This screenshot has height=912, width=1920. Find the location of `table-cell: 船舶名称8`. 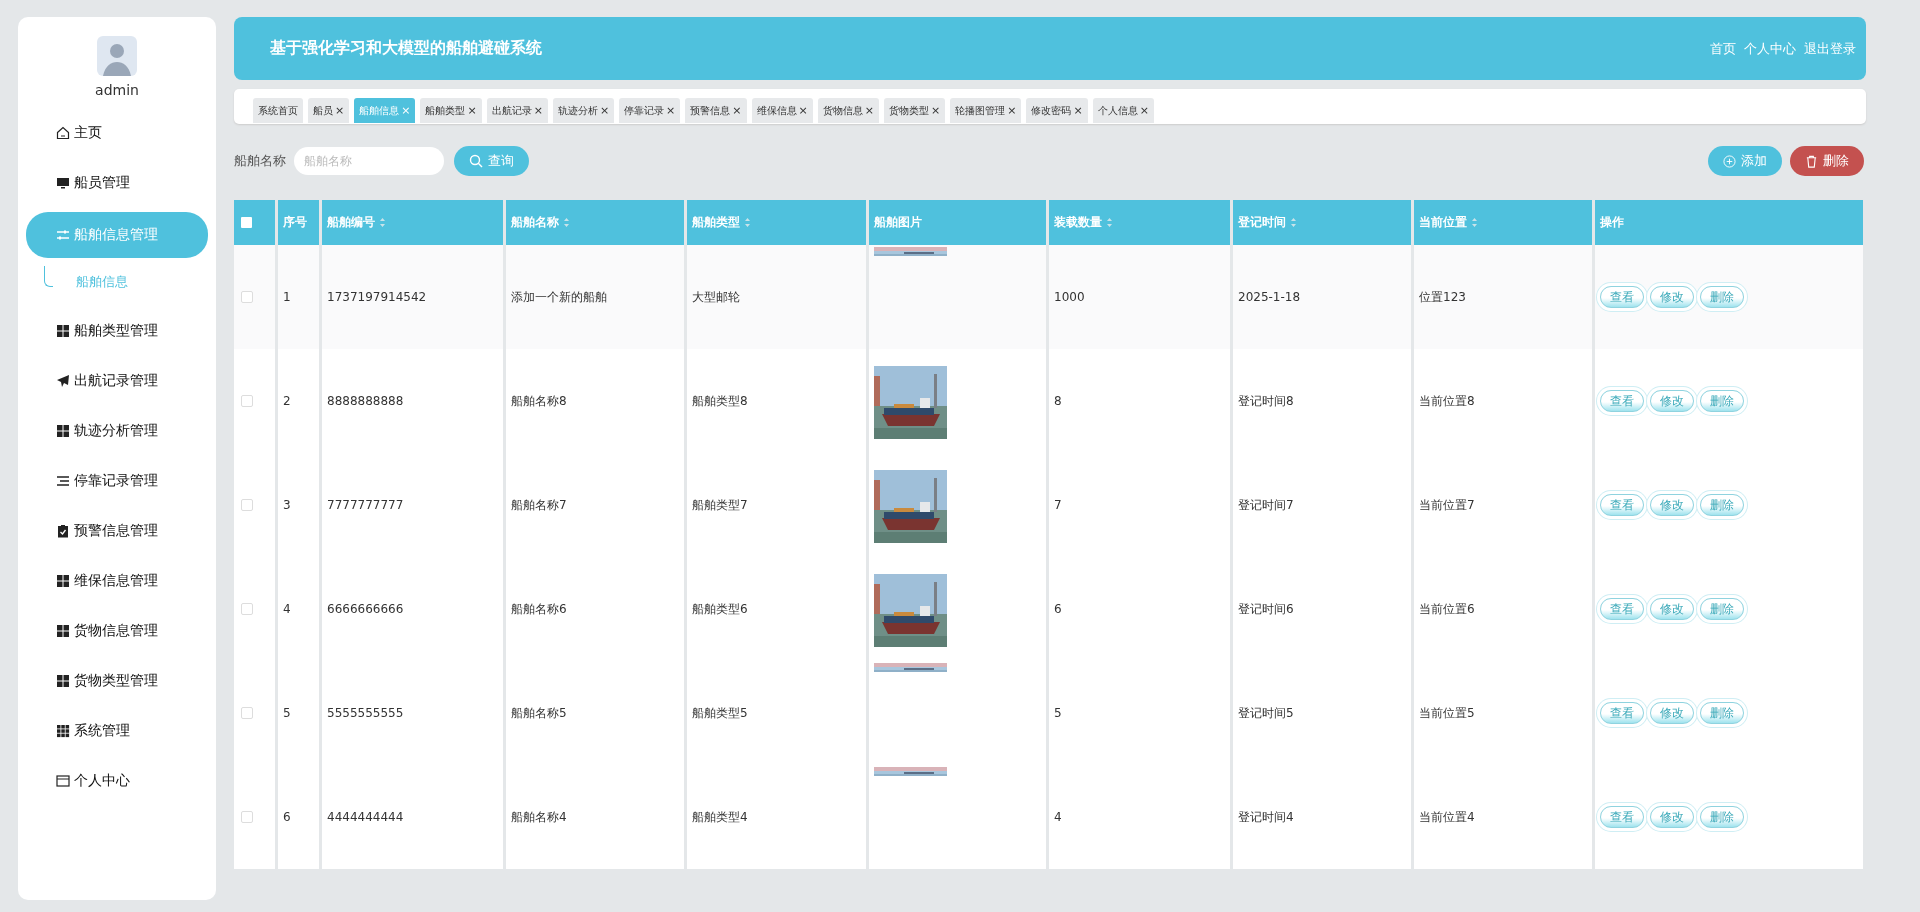

table-cell: 船舶名称8 is located at coordinates (596, 401).